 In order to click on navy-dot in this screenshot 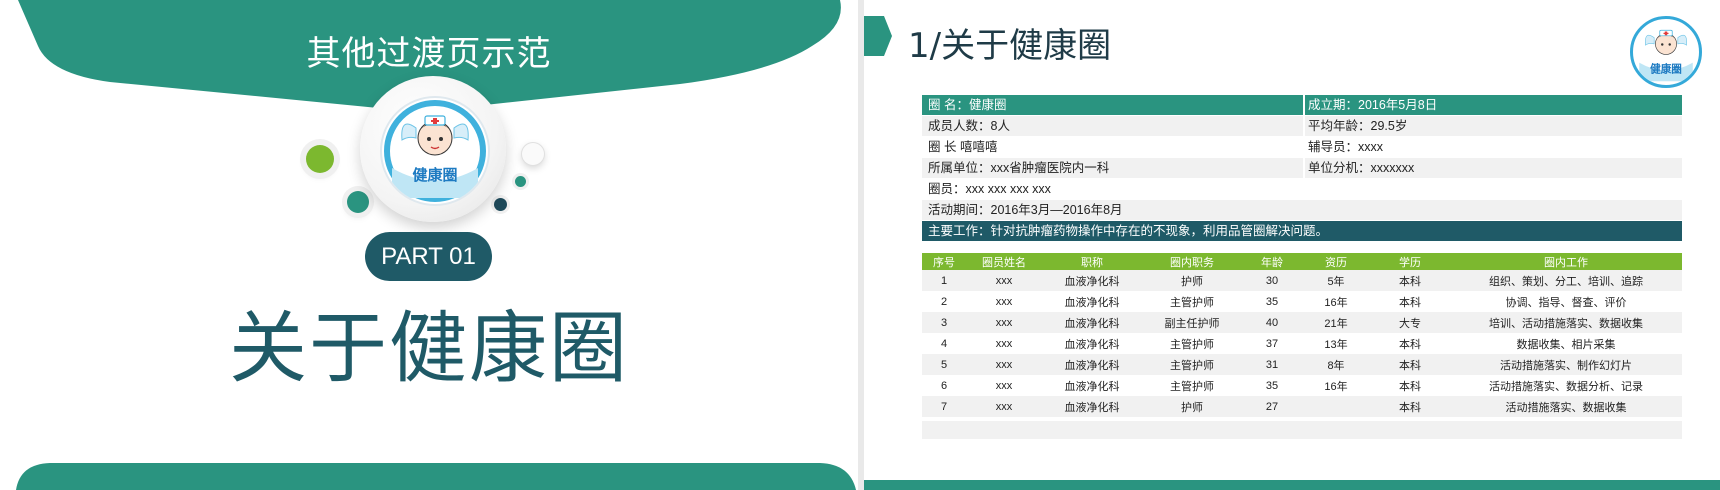, I will do `click(500, 204)`.